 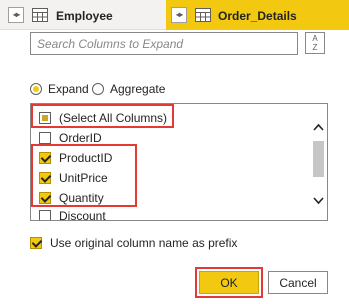 I want to click on column-title-employee: Employee, so click(x=84, y=16).